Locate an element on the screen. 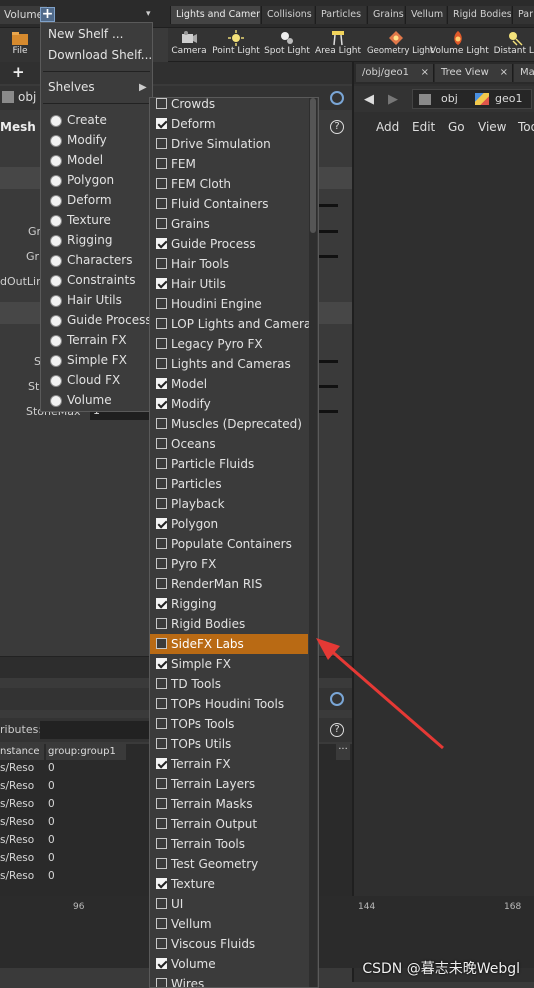 The height and width of the screenshot is (988, 534). menu-go: Go is located at coordinates (456, 127).